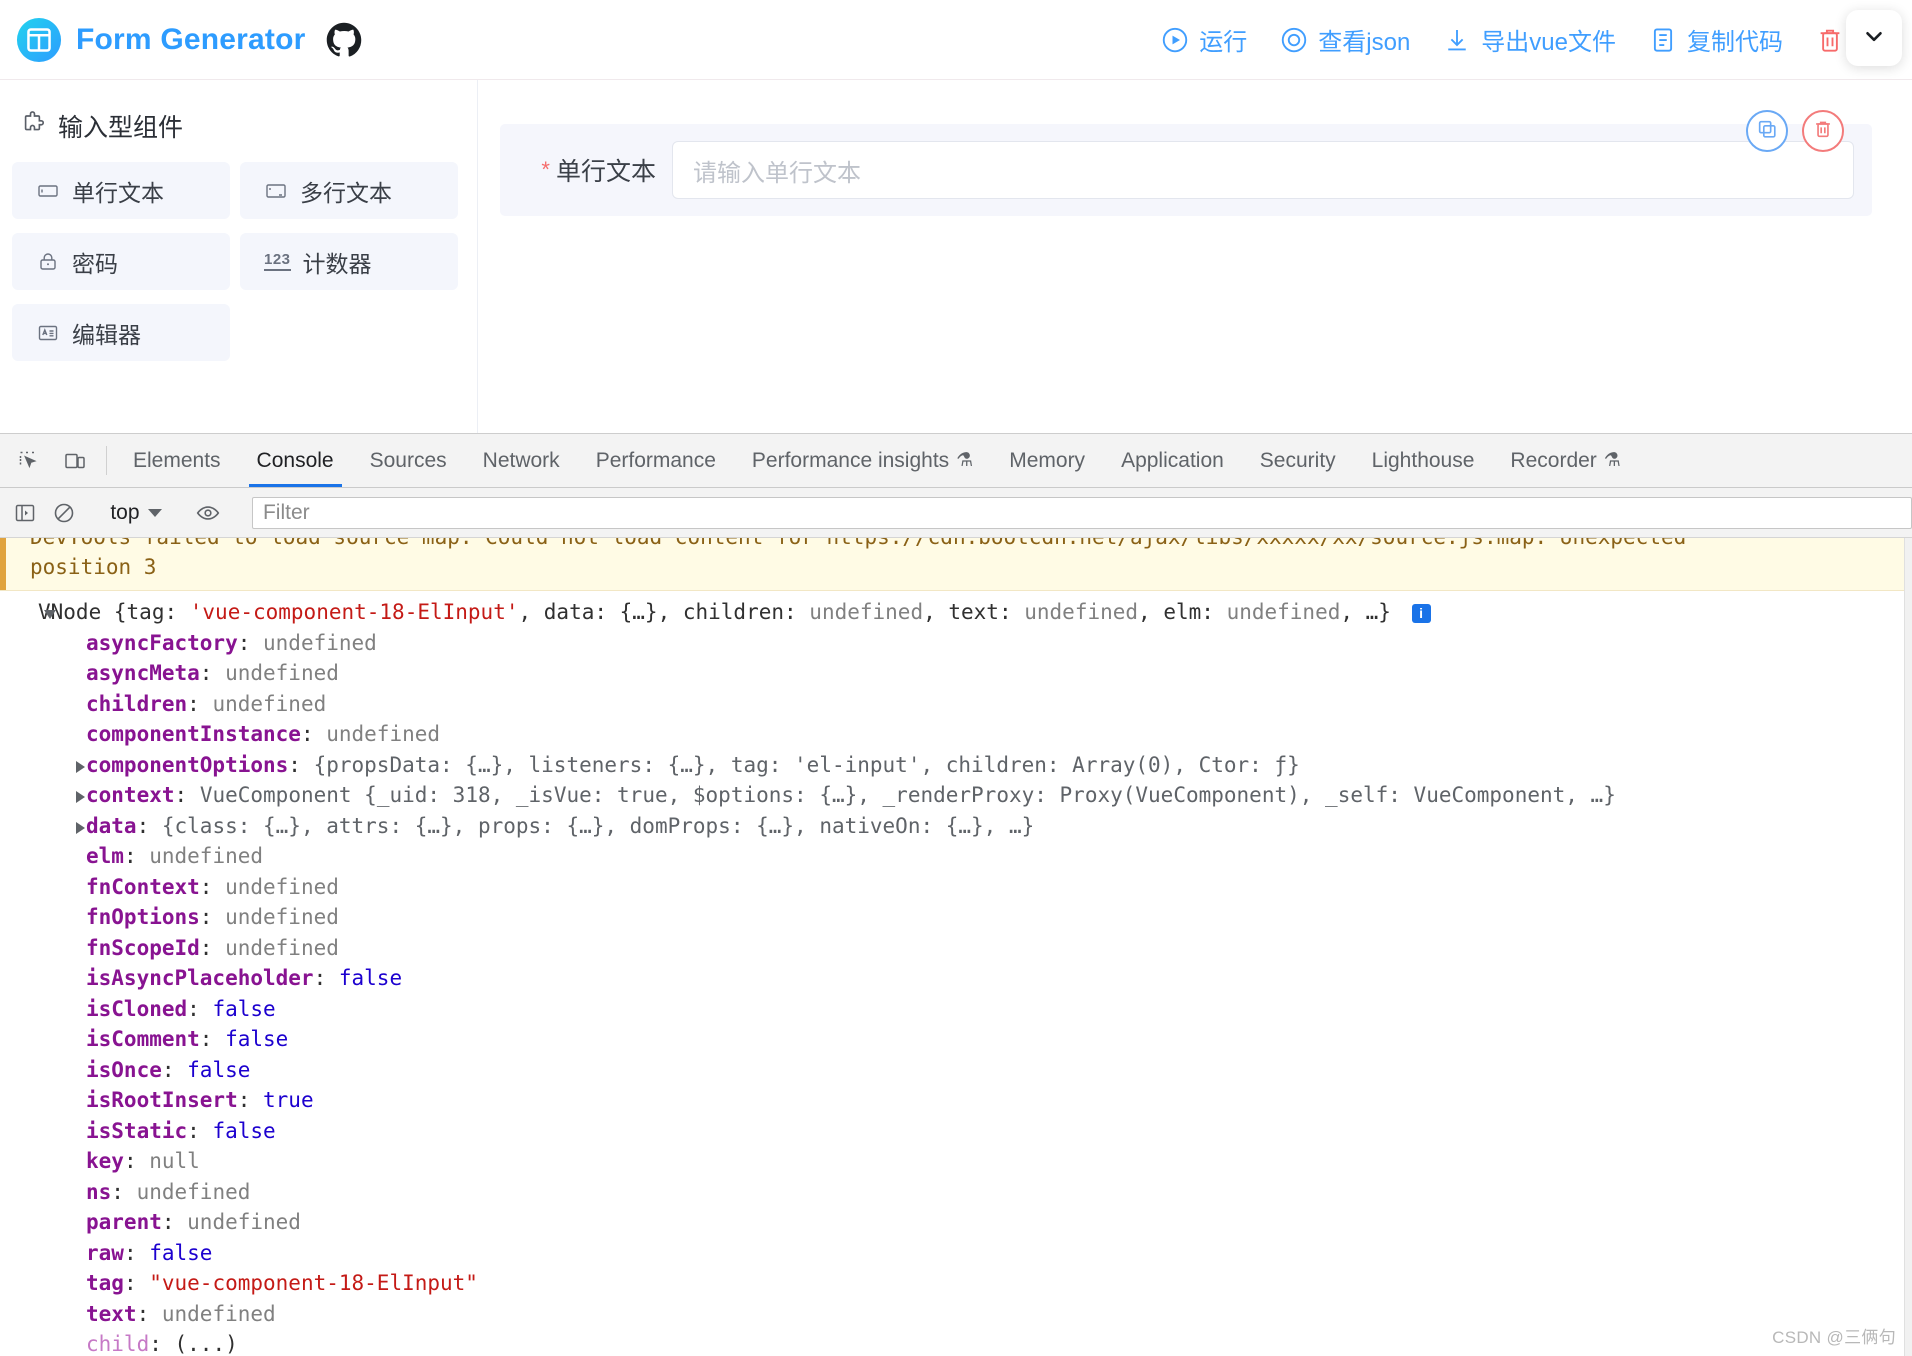 This screenshot has height=1356, width=1912. I want to click on tab-label: Sources, so click(408, 460).